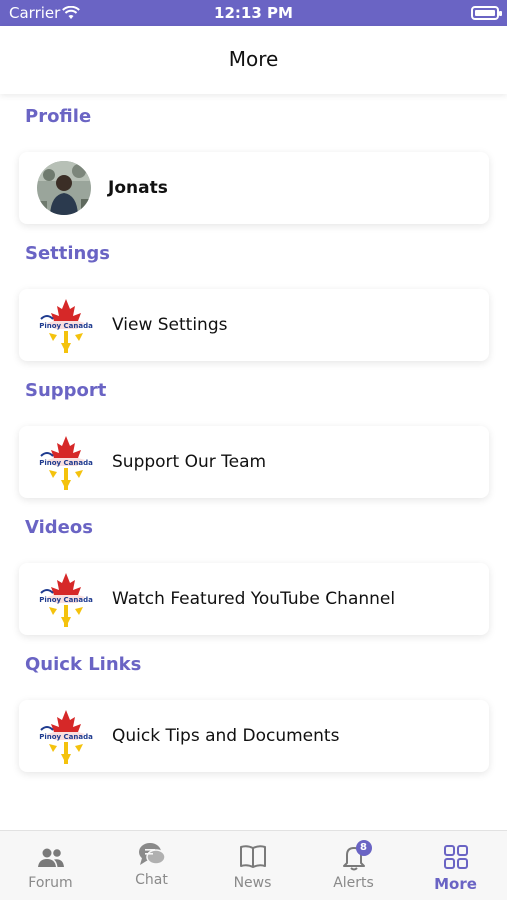 Image resolution: width=507 pixels, height=900 pixels. Describe the element at coordinates (83, 664) in the screenshot. I see `section-title-quick-links: Quick Links` at that location.